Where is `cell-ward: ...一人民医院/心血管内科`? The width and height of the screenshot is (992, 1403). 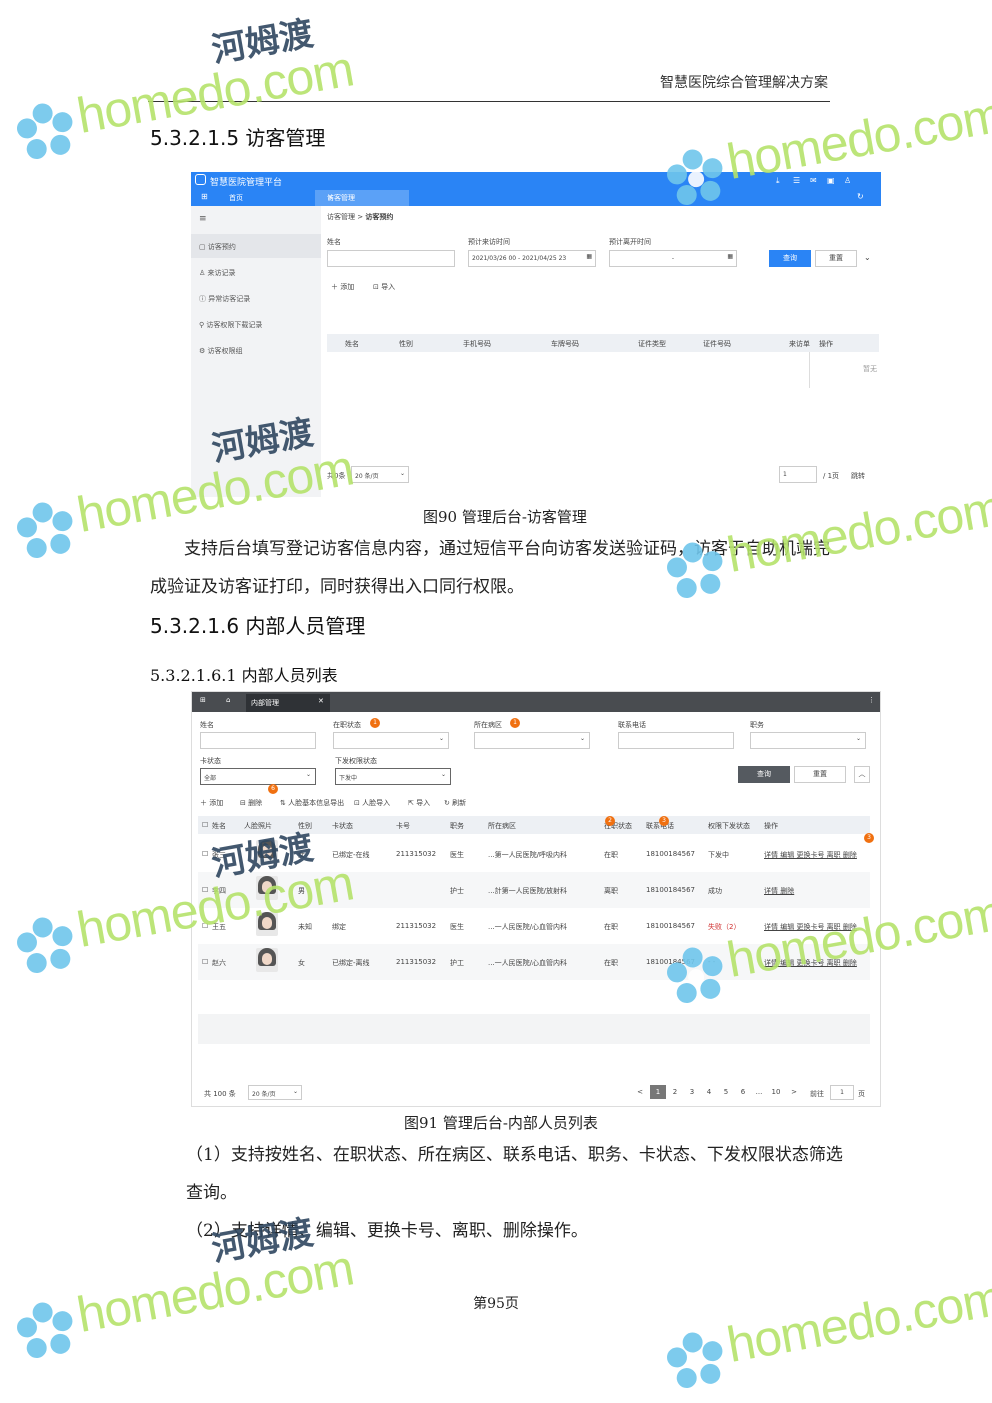
cell-ward: ...一人民医院/心血管内科 is located at coordinates (528, 927).